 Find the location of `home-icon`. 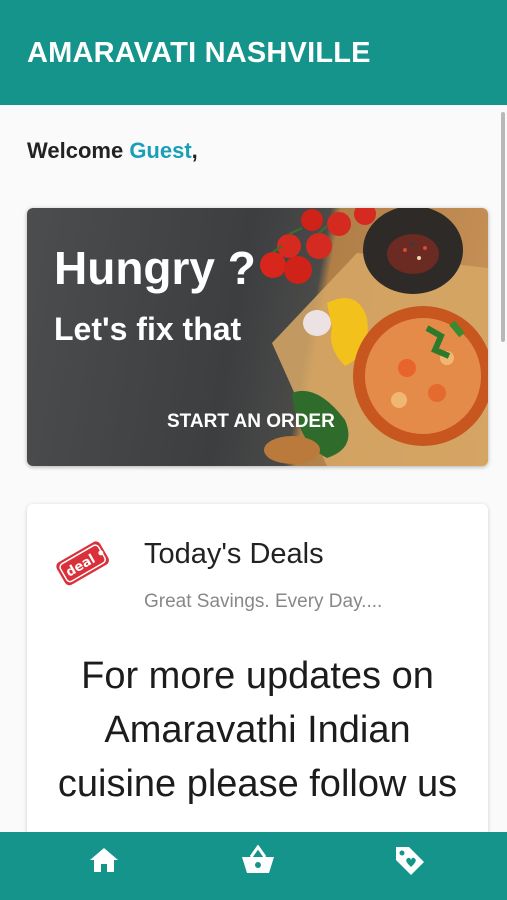

home-icon is located at coordinates (104, 860).